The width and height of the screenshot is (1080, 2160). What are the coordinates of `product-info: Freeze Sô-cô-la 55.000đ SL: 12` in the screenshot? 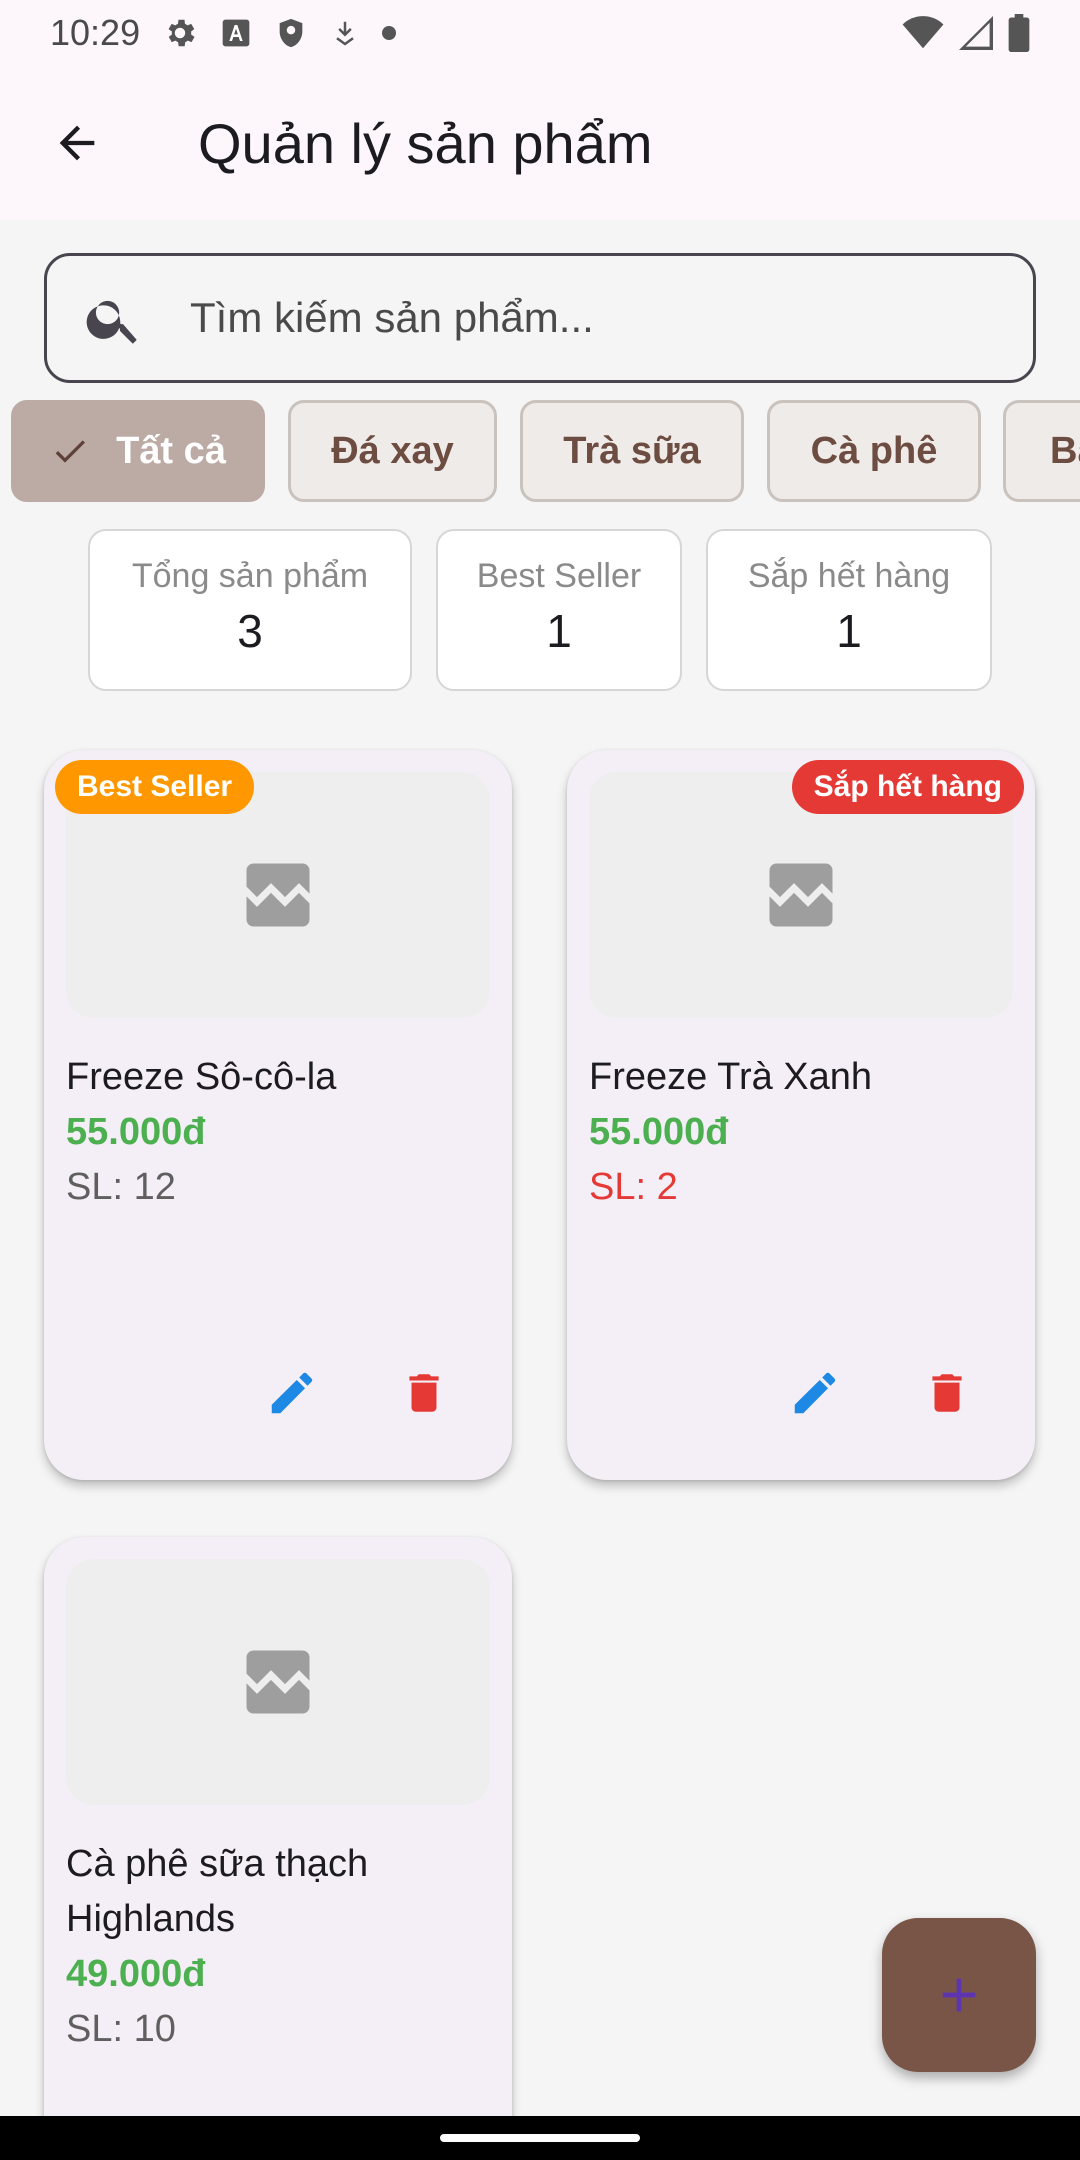 It's located at (278, 1132).